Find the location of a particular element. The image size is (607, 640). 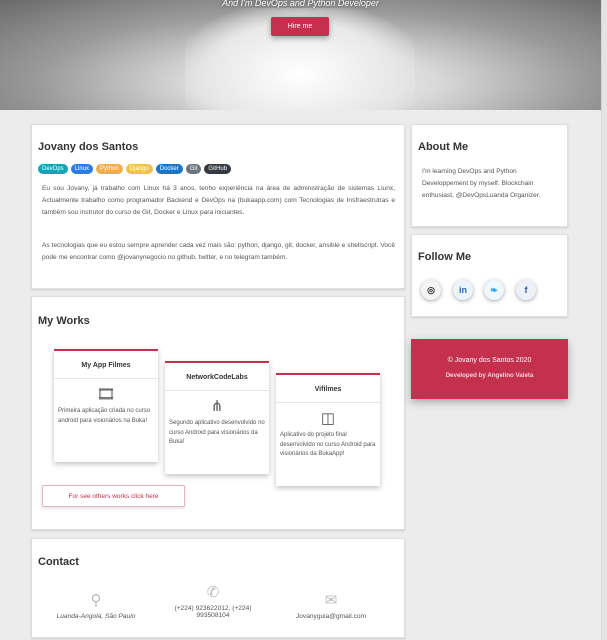

about-me-title: About Me is located at coordinates (443, 147).